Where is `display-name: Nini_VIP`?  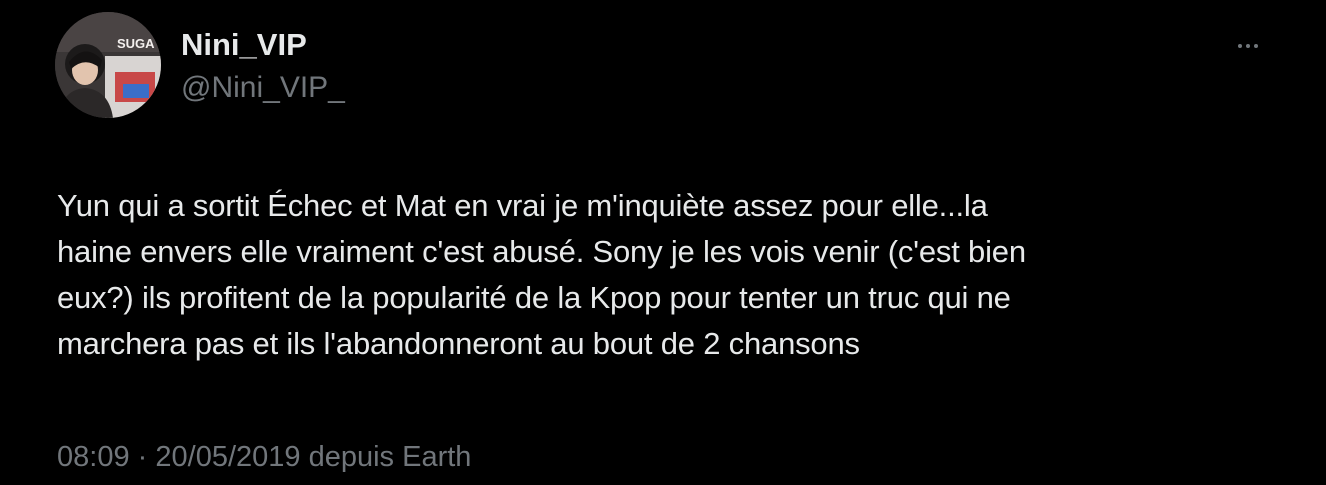
display-name: Nini_VIP is located at coordinates (244, 45).